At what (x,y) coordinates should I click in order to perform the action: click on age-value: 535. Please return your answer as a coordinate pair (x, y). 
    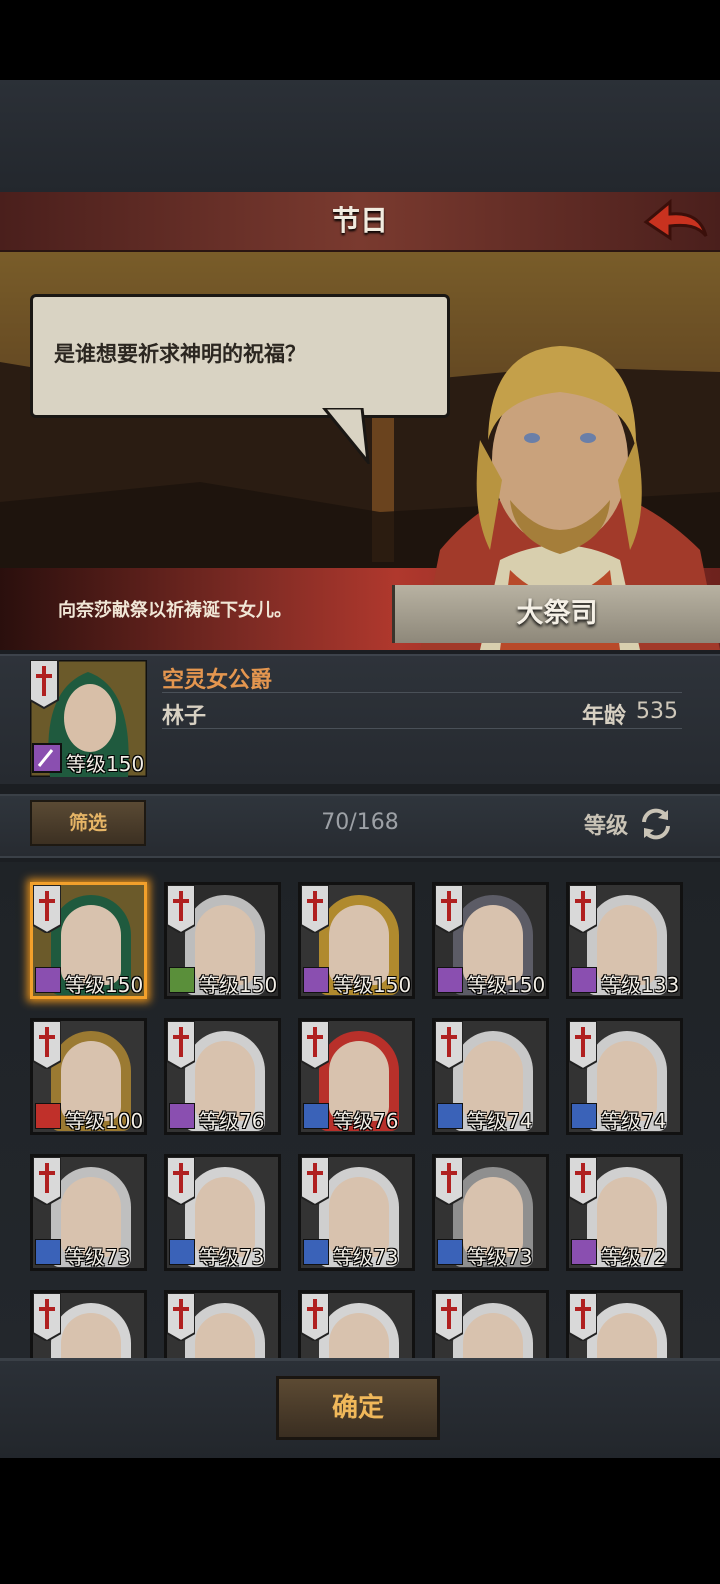
    Looking at the image, I should click on (657, 711).